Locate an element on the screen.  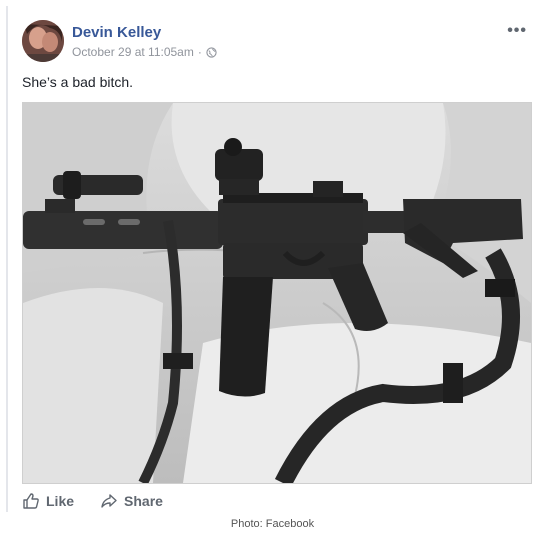
avatar-image is located at coordinates (43, 41).